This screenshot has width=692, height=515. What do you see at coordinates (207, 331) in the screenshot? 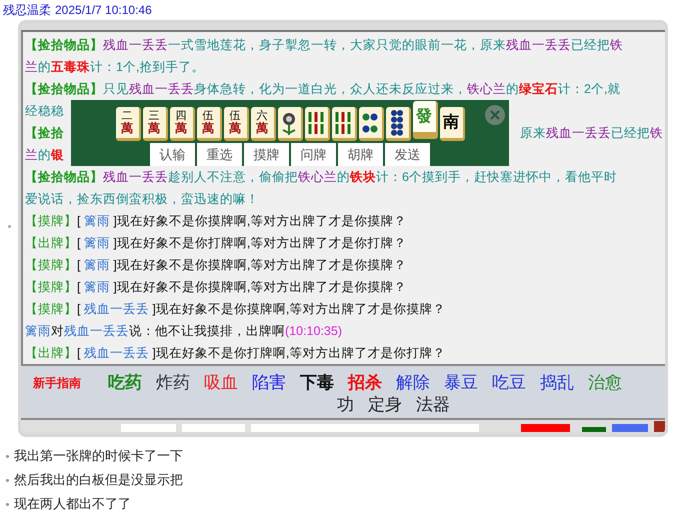
I see `message-text: 说：他不让我摸排，出牌啊` at bounding box center [207, 331].